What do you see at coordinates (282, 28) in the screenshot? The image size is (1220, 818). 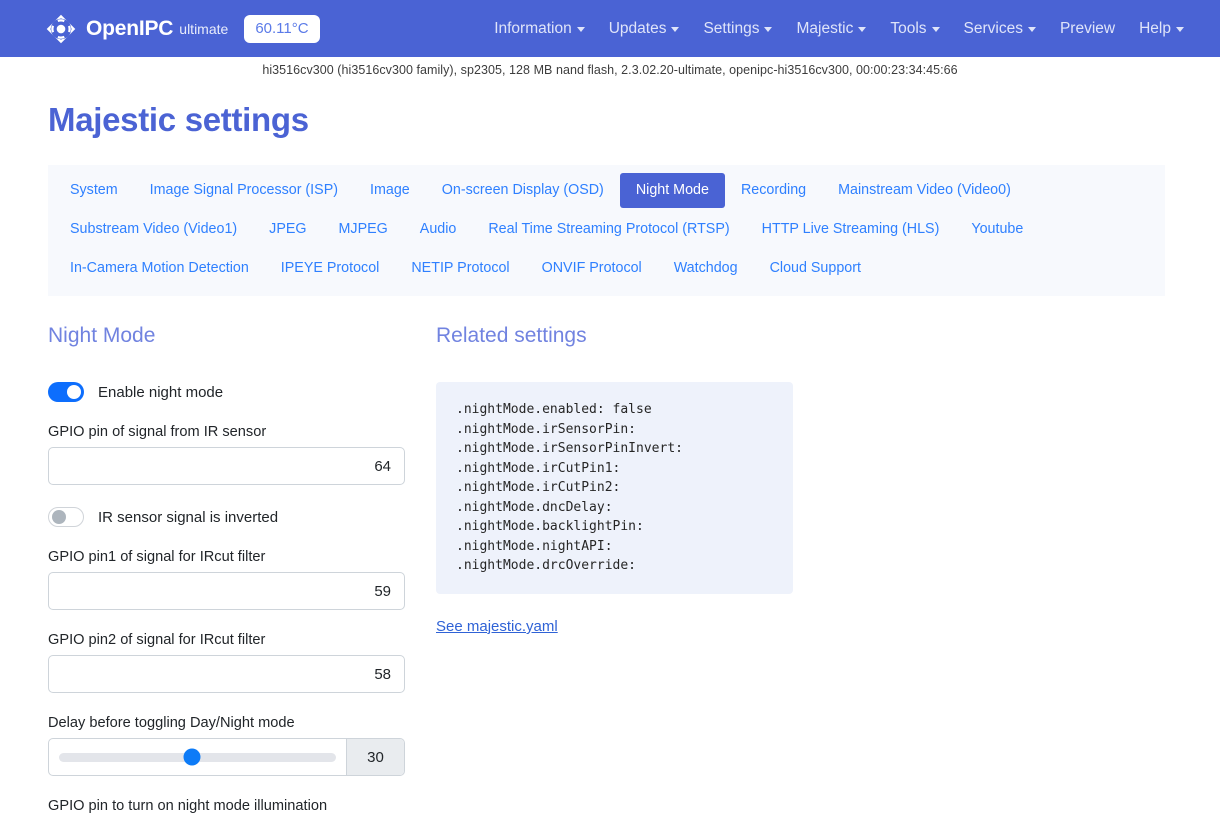 I see `temperature-badge: 60.11°C` at bounding box center [282, 28].